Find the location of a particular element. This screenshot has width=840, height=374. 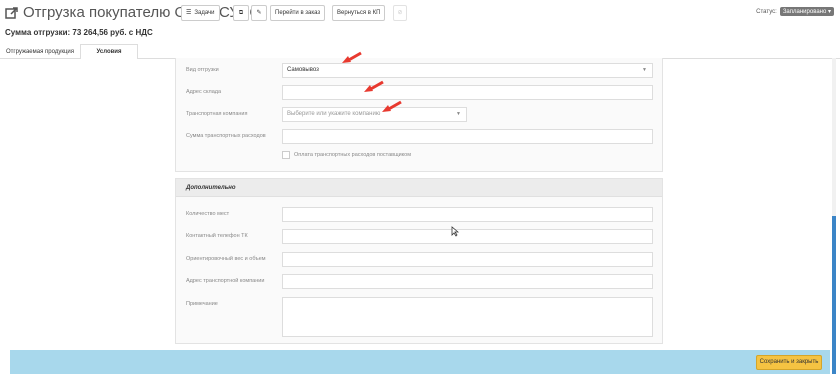

disabled-button: ⊘ is located at coordinates (400, 13).